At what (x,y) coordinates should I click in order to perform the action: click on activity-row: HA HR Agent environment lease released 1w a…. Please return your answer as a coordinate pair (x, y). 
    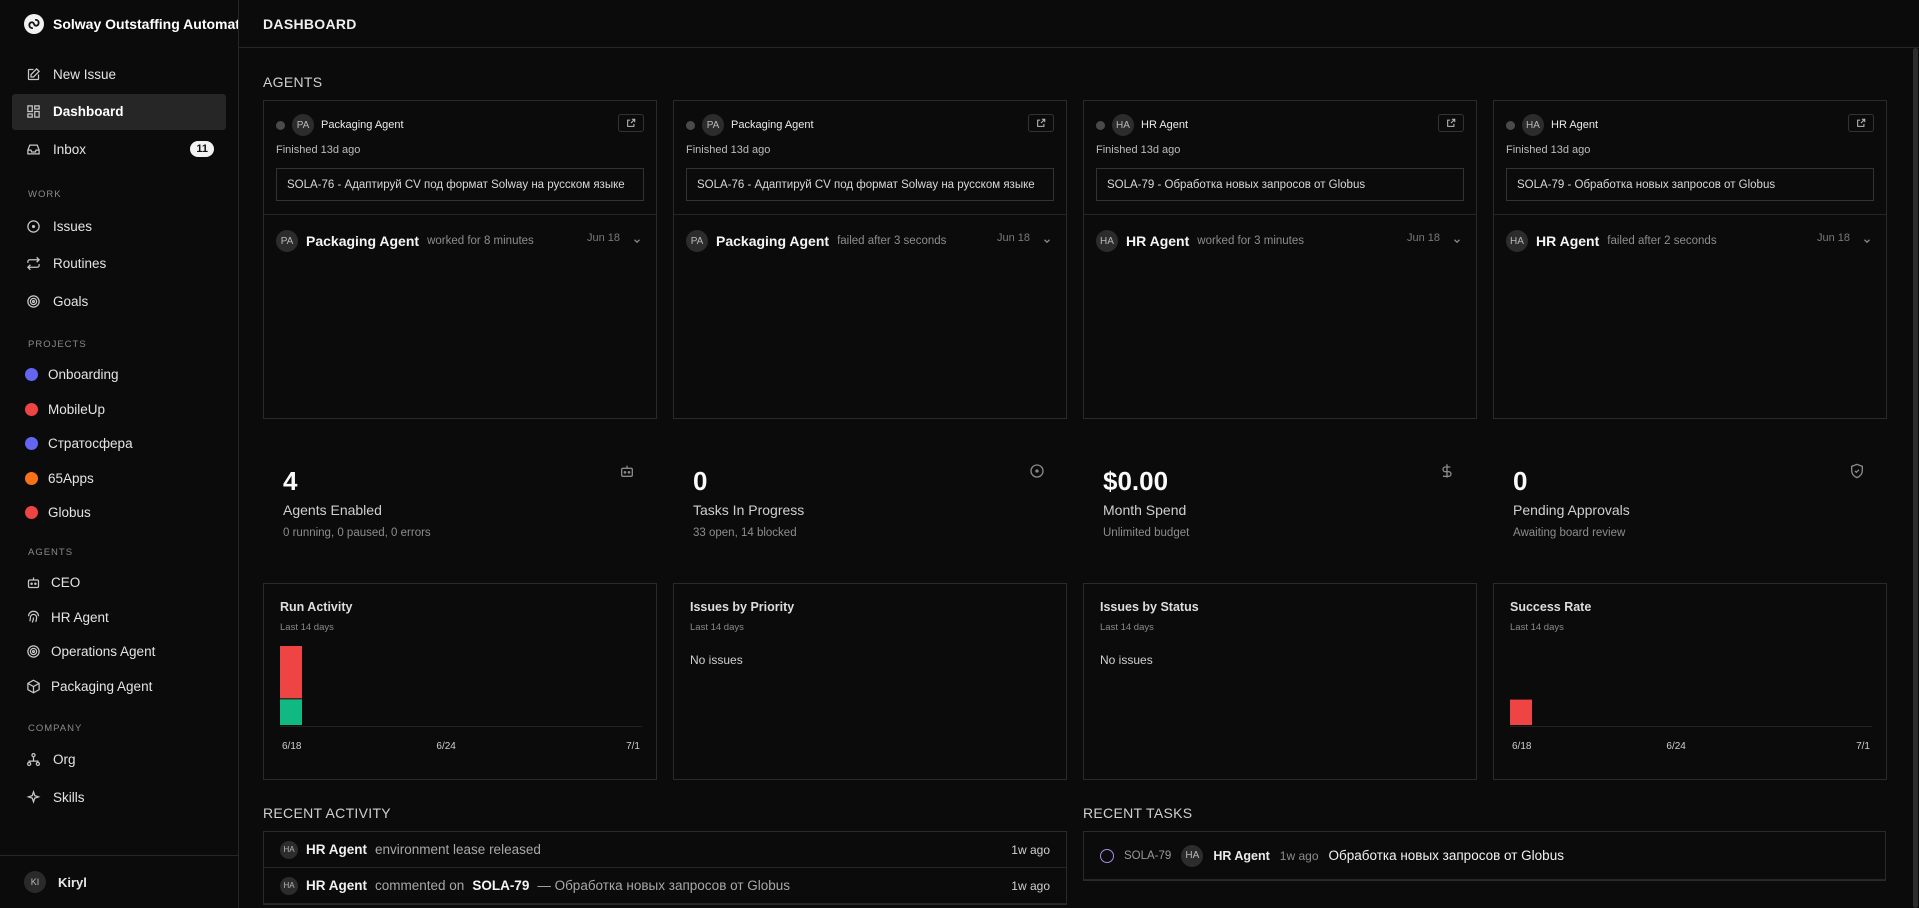
    Looking at the image, I should click on (665, 850).